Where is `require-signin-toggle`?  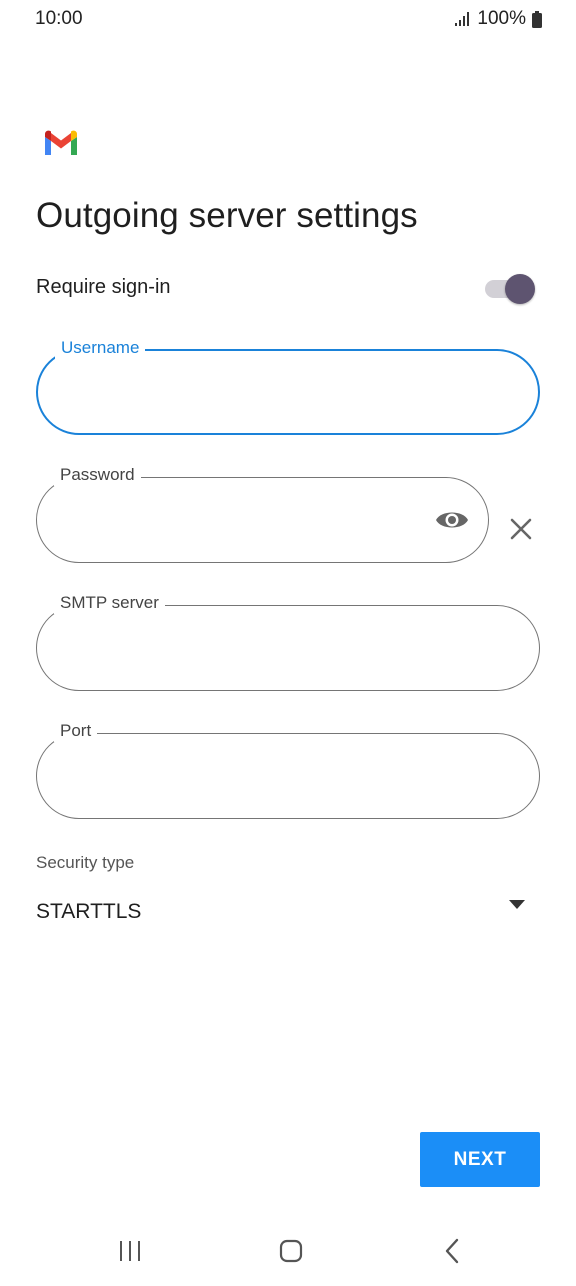
require-signin-toggle is located at coordinates (510, 289).